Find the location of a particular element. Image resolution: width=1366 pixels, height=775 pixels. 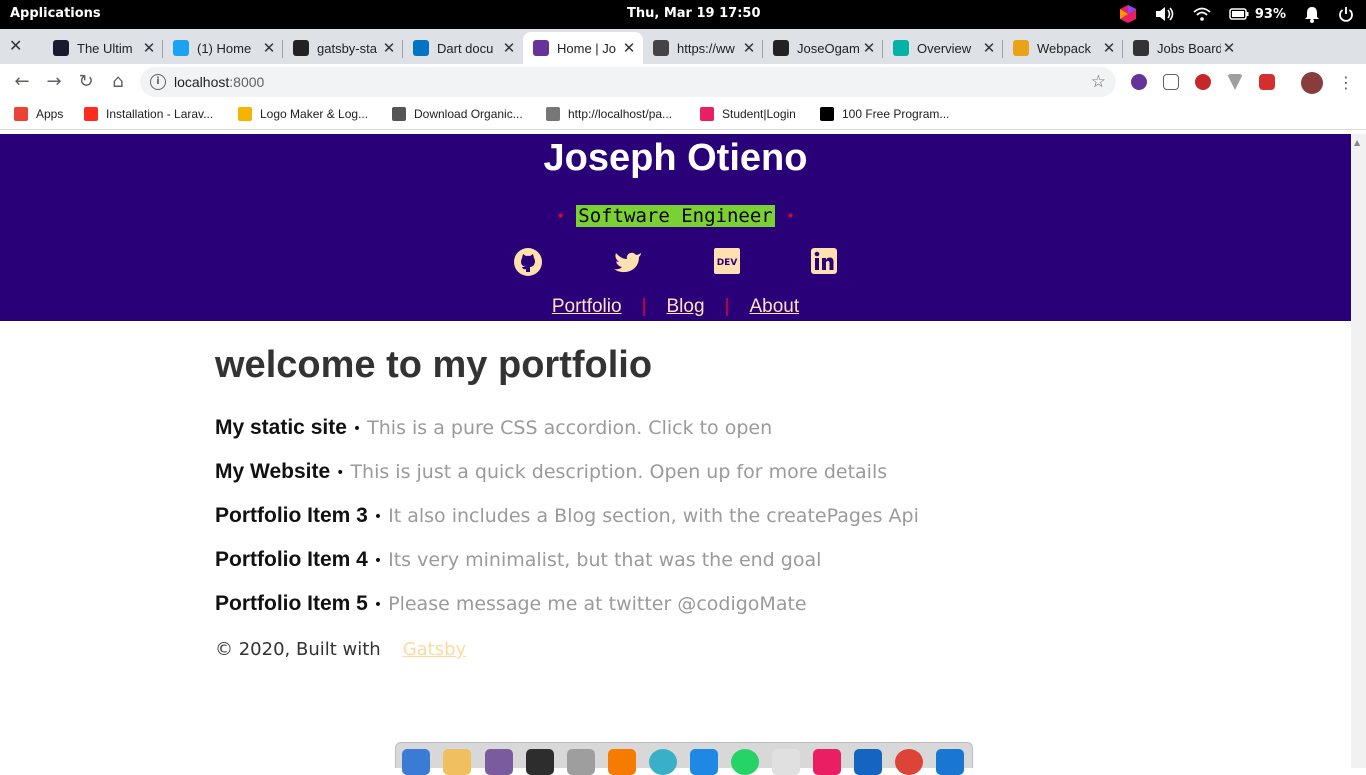

wifi-icon is located at coordinates (1202, 14).